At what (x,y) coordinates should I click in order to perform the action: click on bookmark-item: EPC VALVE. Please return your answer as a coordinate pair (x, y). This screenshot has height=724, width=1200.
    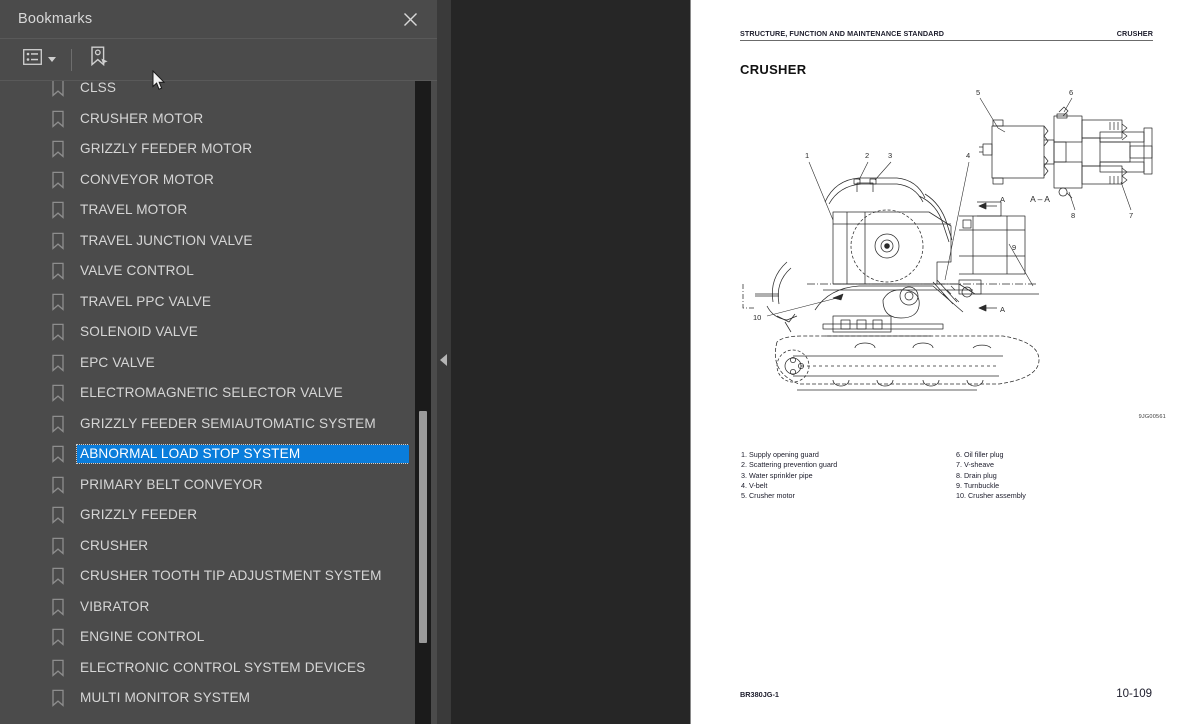
    Looking at the image, I should click on (227, 363).